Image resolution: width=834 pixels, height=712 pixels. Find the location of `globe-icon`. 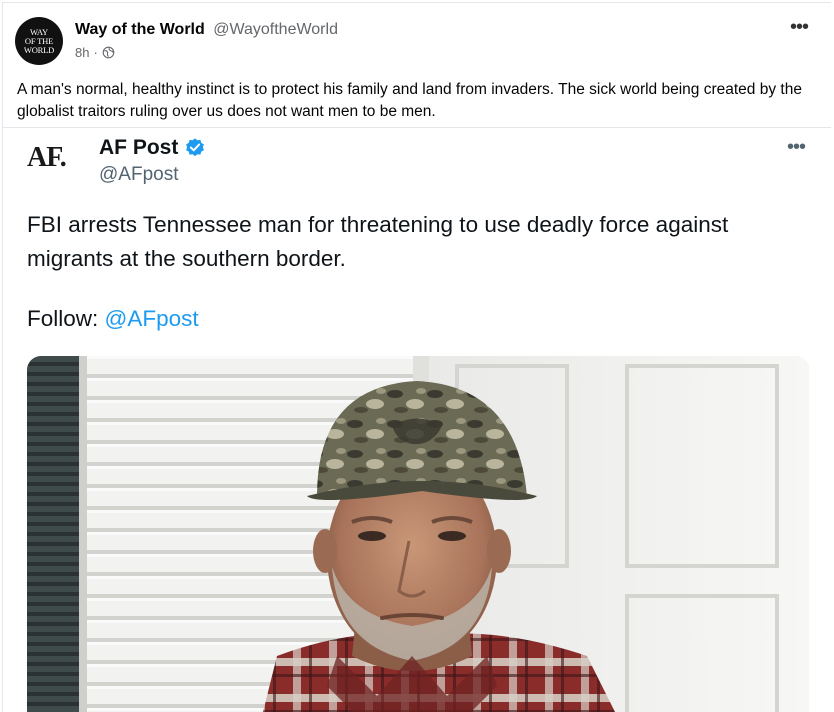

globe-icon is located at coordinates (108, 52).